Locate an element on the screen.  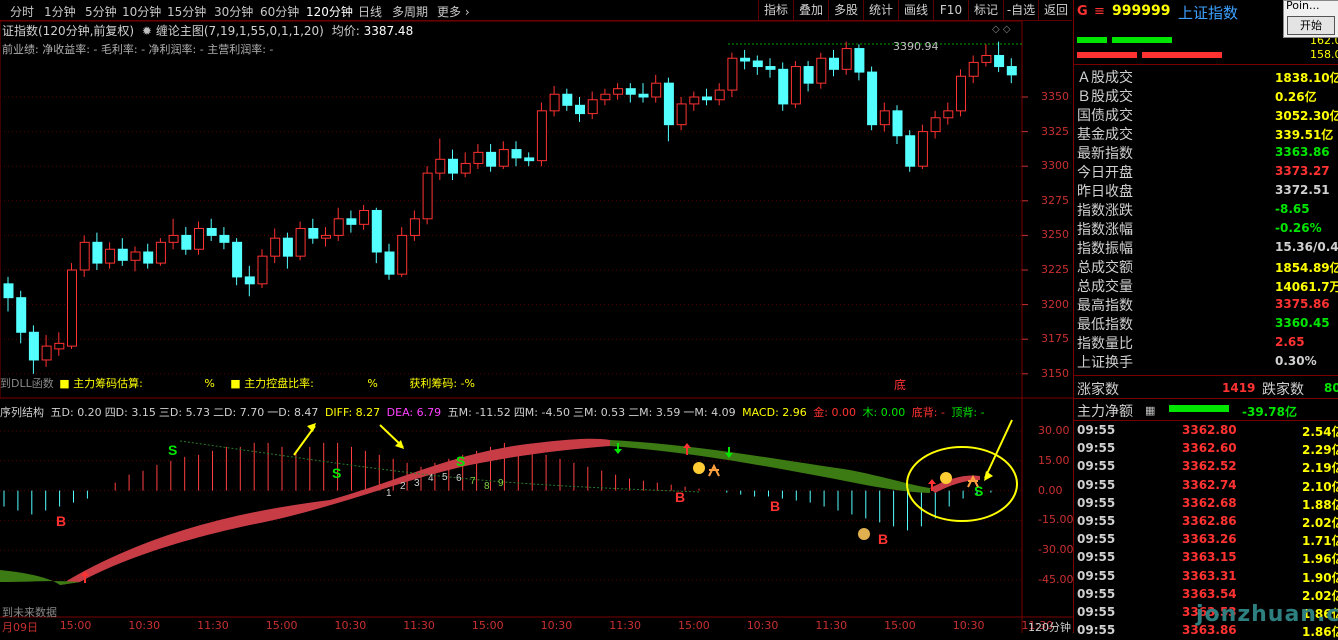
quote-row-label: 上证换手 is located at coordinates (1105, 363).